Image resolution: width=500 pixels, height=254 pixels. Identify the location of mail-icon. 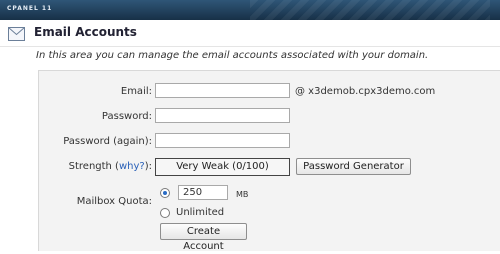
(16, 34).